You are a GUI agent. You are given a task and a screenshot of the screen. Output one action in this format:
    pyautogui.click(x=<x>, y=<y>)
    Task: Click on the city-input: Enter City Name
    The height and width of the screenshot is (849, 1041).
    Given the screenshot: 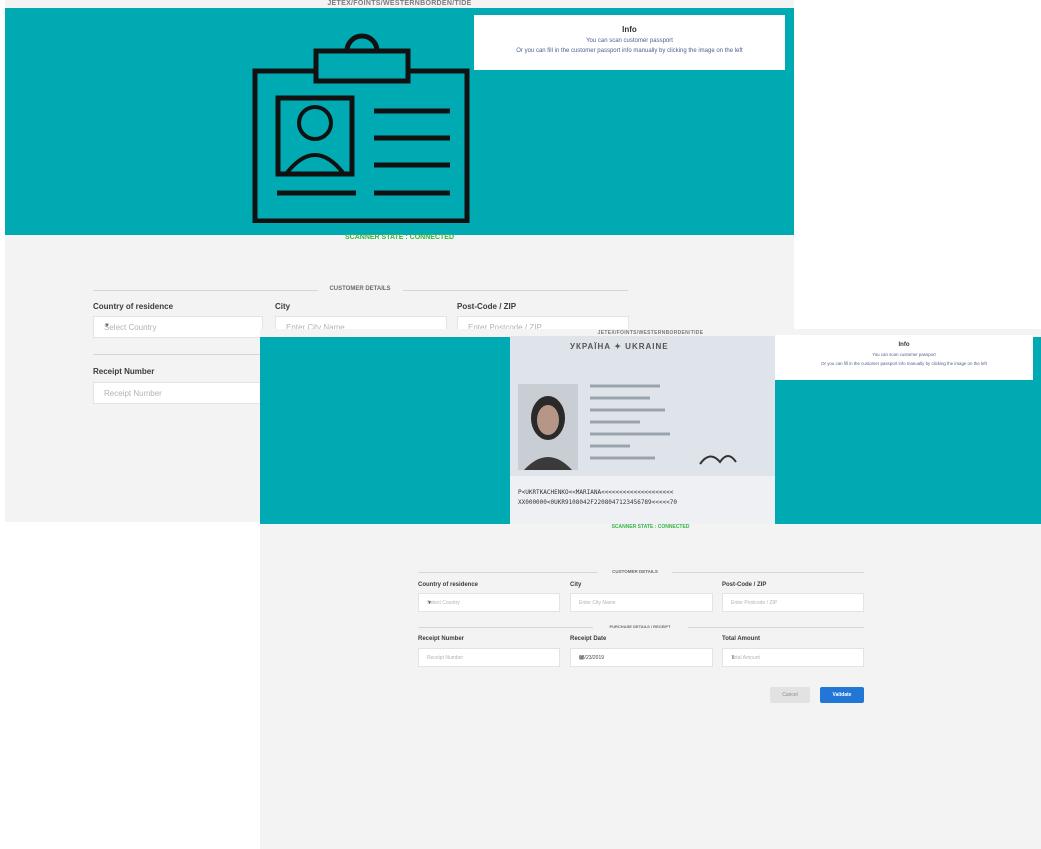 What is the action you would take?
    pyautogui.click(x=641, y=602)
    